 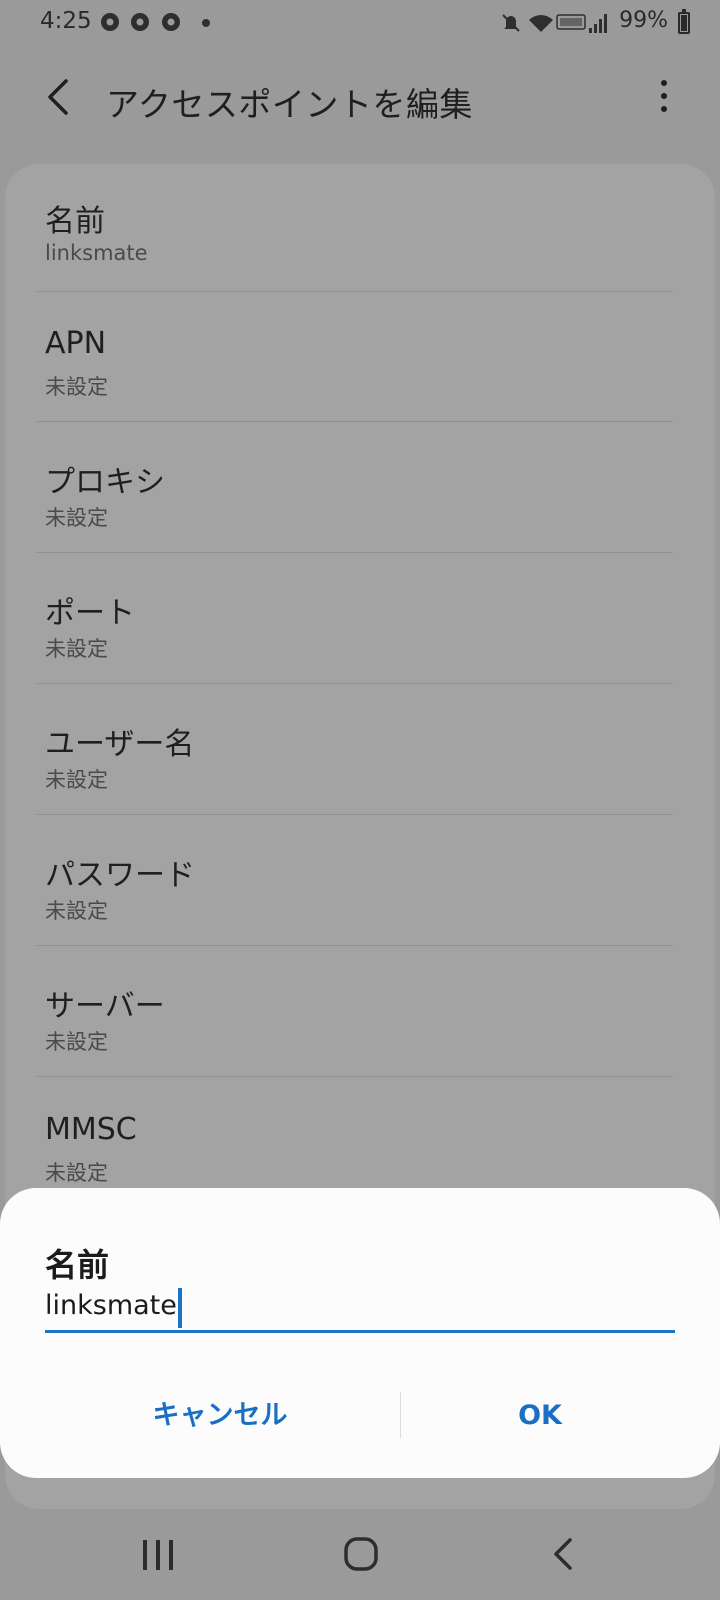 I want to click on page-title: アクセスポイントを編集, so click(x=289, y=104).